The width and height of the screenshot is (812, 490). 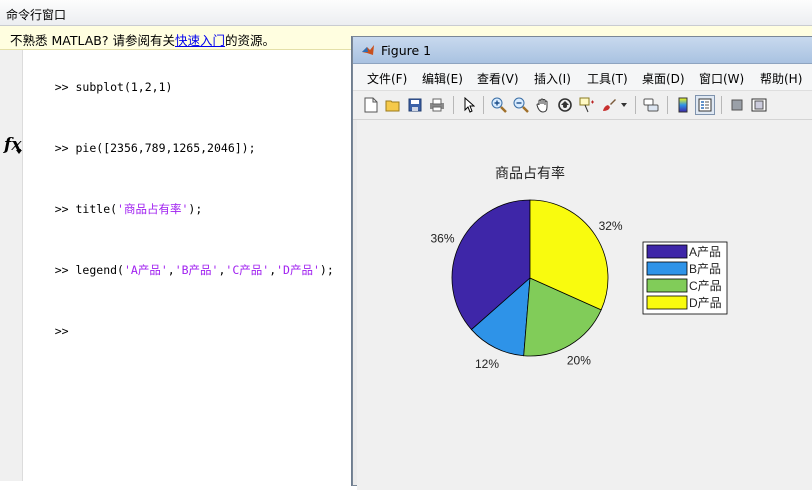 What do you see at coordinates (92, 40) in the screenshot?
I see `info-prefix: 不熟悉 MATLAB? 请参阅有关` at bounding box center [92, 40].